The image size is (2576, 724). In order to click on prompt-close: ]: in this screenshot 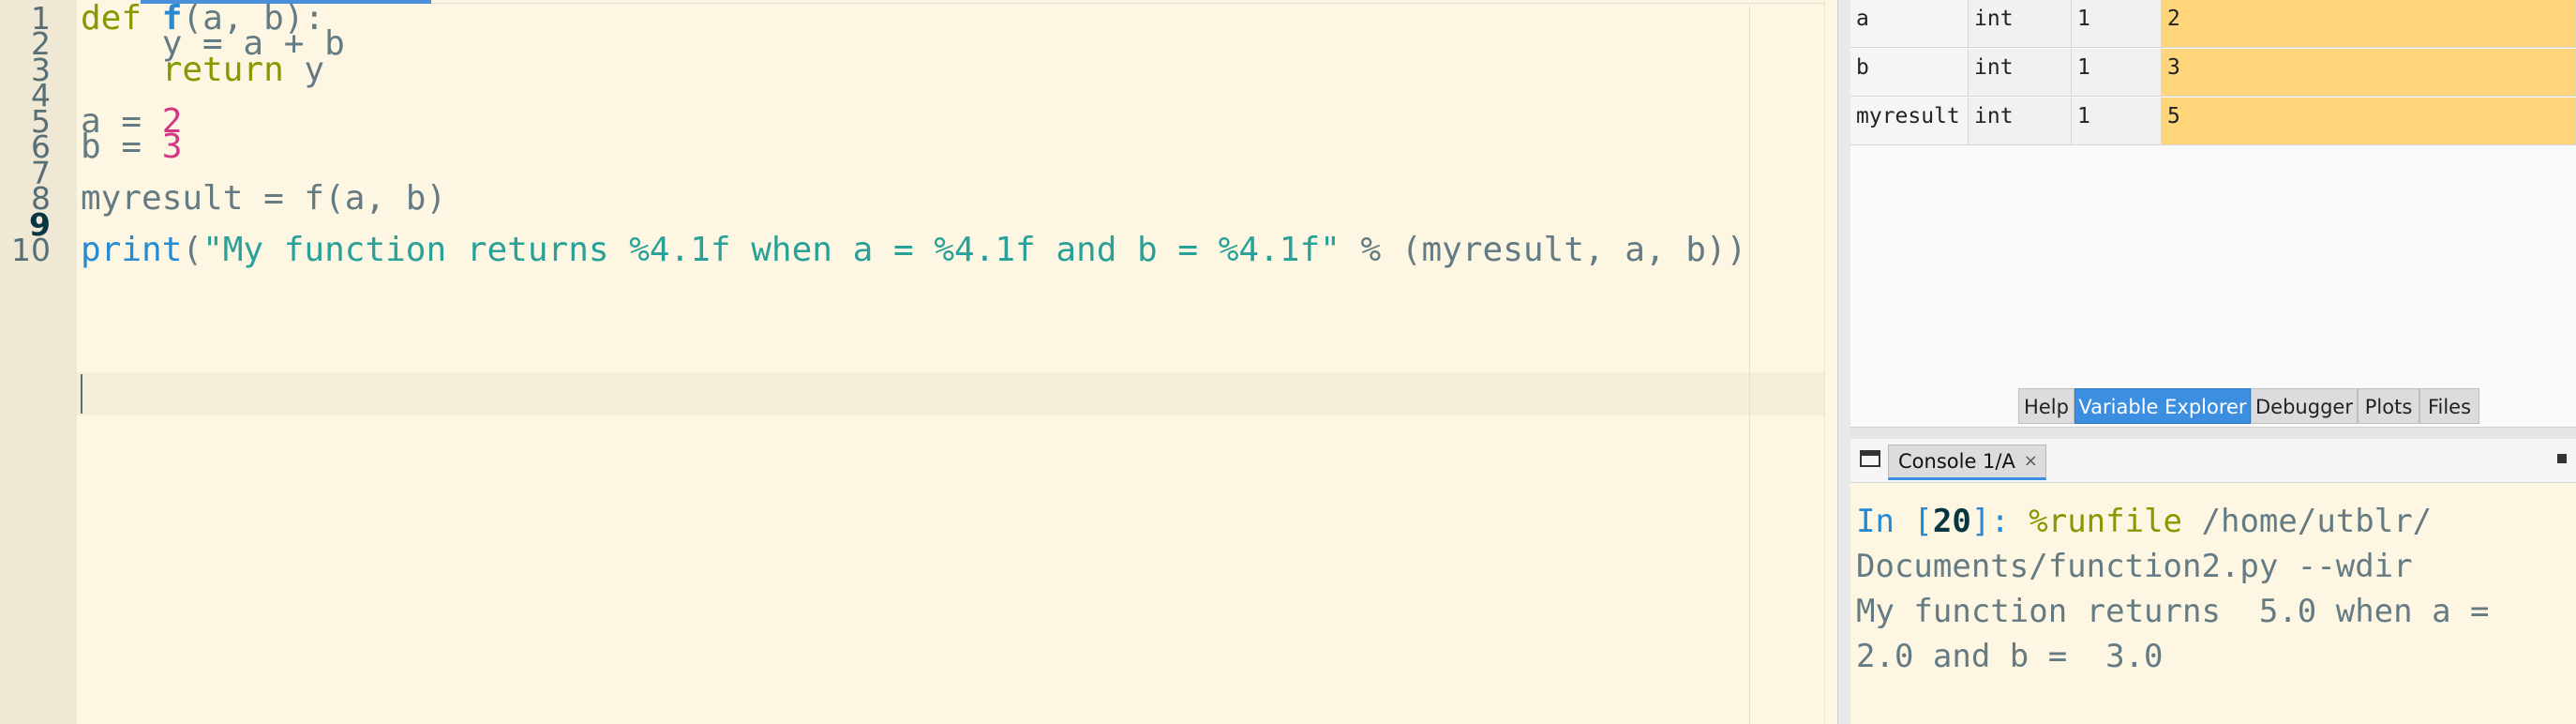, I will do `click(2000, 522)`.